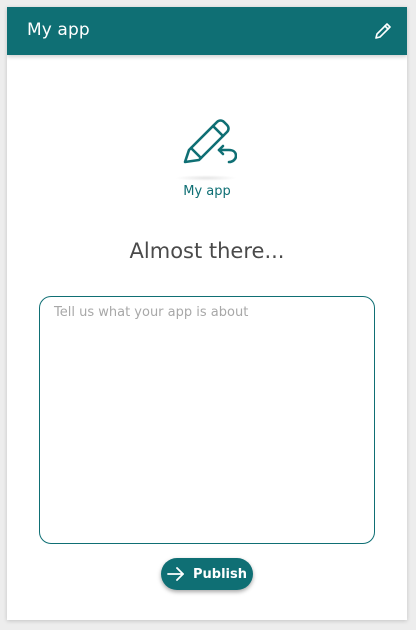 The image size is (416, 630). I want to click on publish-button: Publish, so click(207, 574).